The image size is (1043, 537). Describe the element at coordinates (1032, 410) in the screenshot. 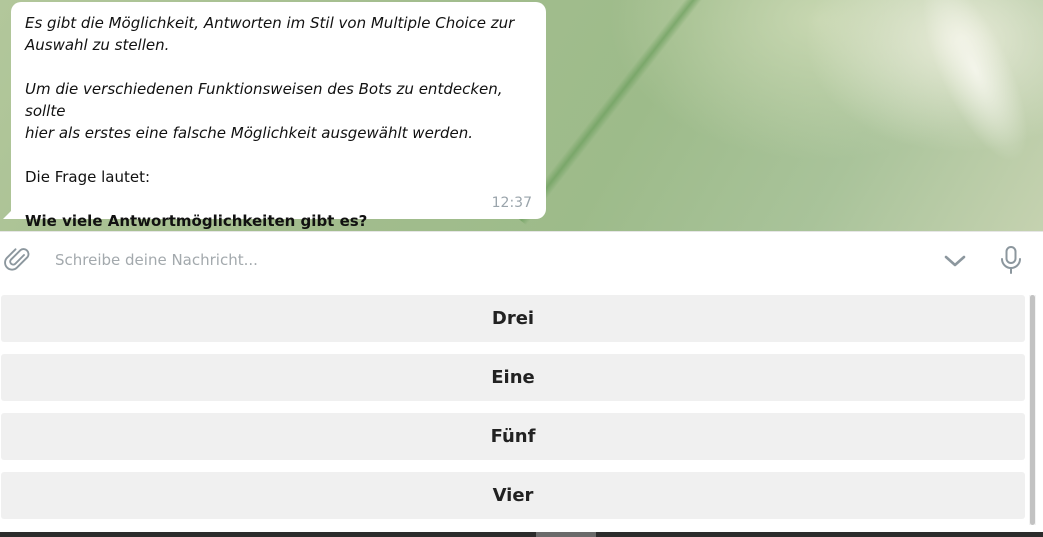

I see `keyboard-scrollbar` at that location.